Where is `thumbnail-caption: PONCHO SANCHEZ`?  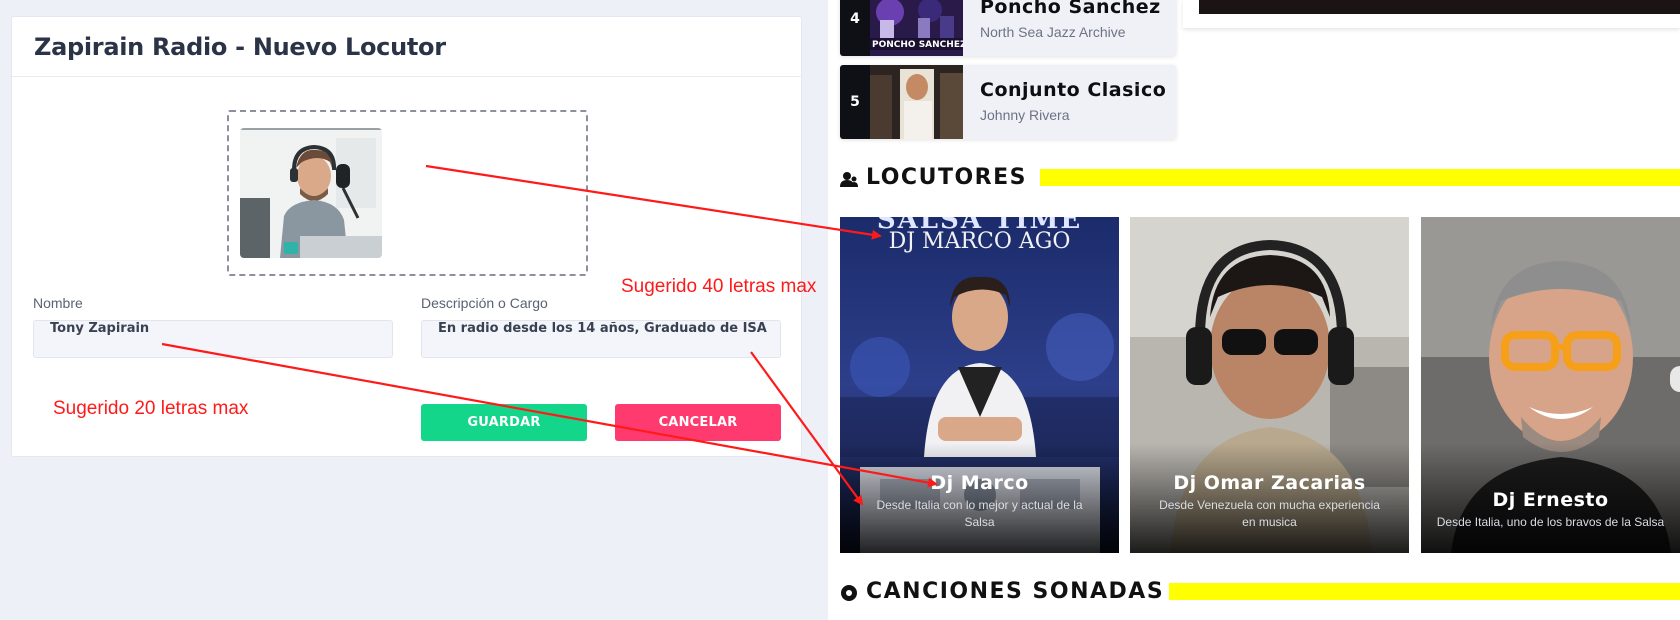
thumbnail-caption: PONCHO SANCHEZ is located at coordinates (917, 45).